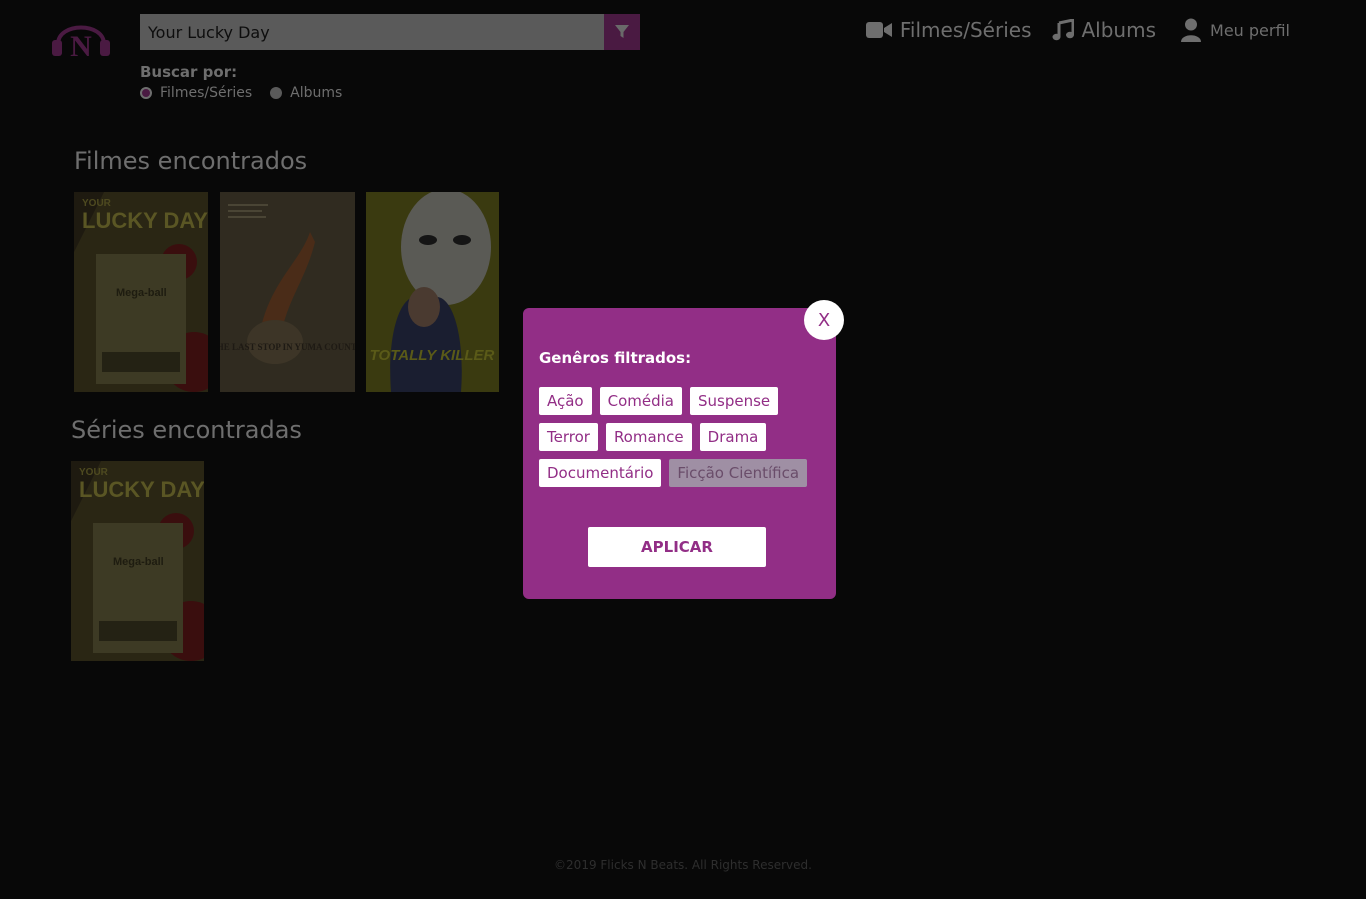 This screenshot has width=1366, height=899. I want to click on genre-chip-suspense: Suspense, so click(734, 401).